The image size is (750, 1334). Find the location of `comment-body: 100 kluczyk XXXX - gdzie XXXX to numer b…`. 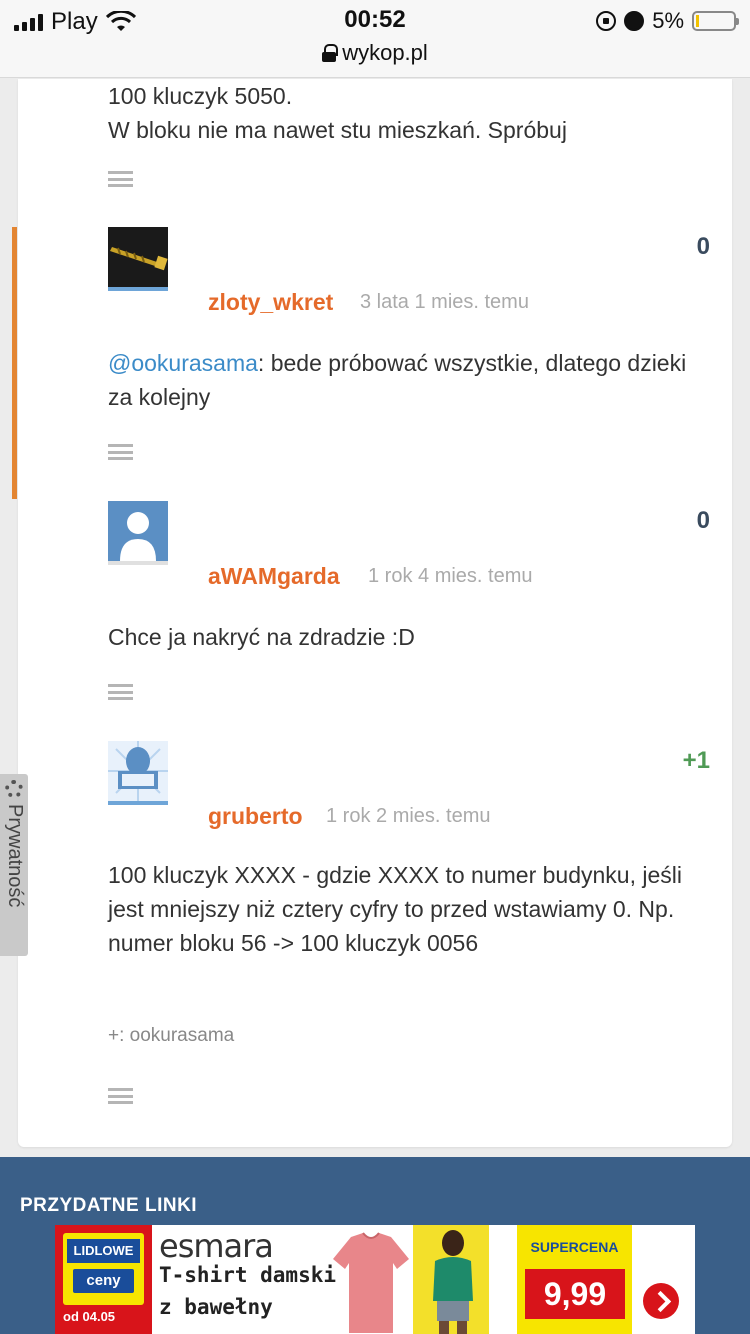

comment-body: 100 kluczyk XXXX - gdzie XXXX to numer b… is located at coordinates (395, 909).